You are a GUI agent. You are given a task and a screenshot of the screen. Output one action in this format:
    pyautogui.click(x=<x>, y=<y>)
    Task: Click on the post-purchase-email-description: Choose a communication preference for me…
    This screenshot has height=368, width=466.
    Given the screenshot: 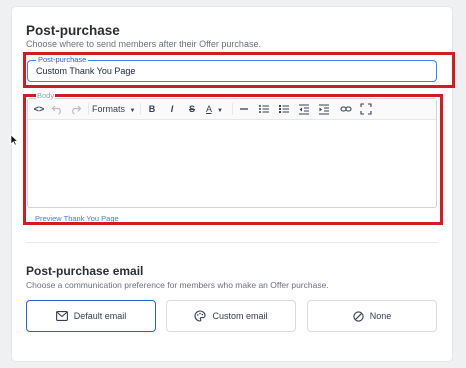 What is the action you would take?
    pyautogui.click(x=177, y=285)
    